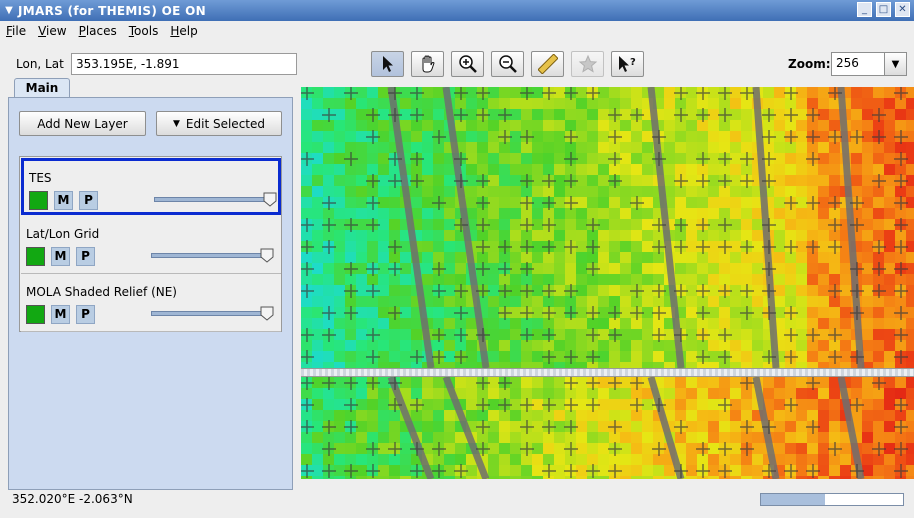 The height and width of the screenshot is (518, 914). What do you see at coordinates (151, 303) in the screenshot?
I see `layer-item-mola-relief: MOLA Shaded Relief (NE) M P` at bounding box center [151, 303].